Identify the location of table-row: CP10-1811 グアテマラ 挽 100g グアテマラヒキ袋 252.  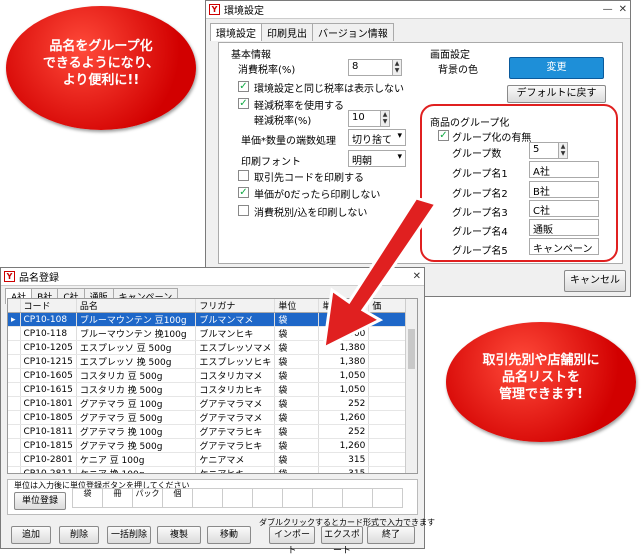
(207, 431).